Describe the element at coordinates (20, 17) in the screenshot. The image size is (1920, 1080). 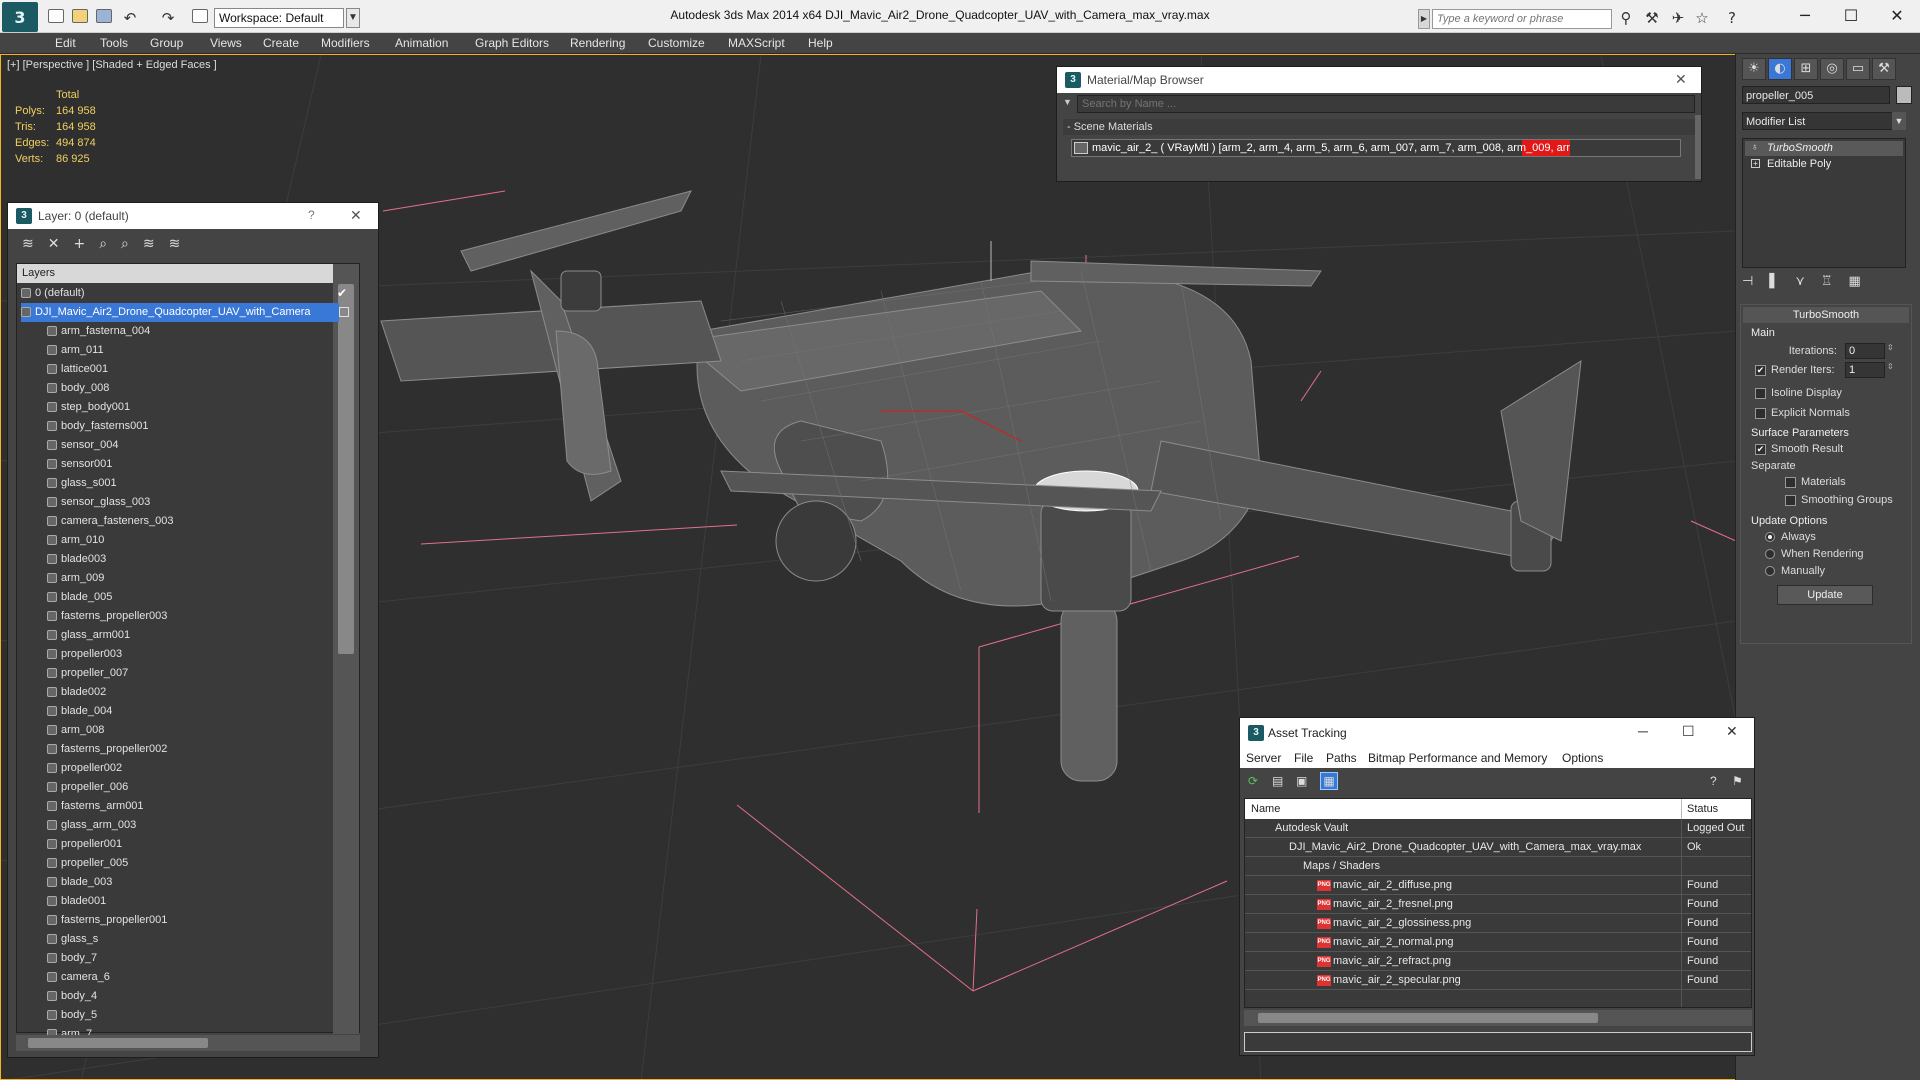
I see `app-logo-button: 3` at that location.